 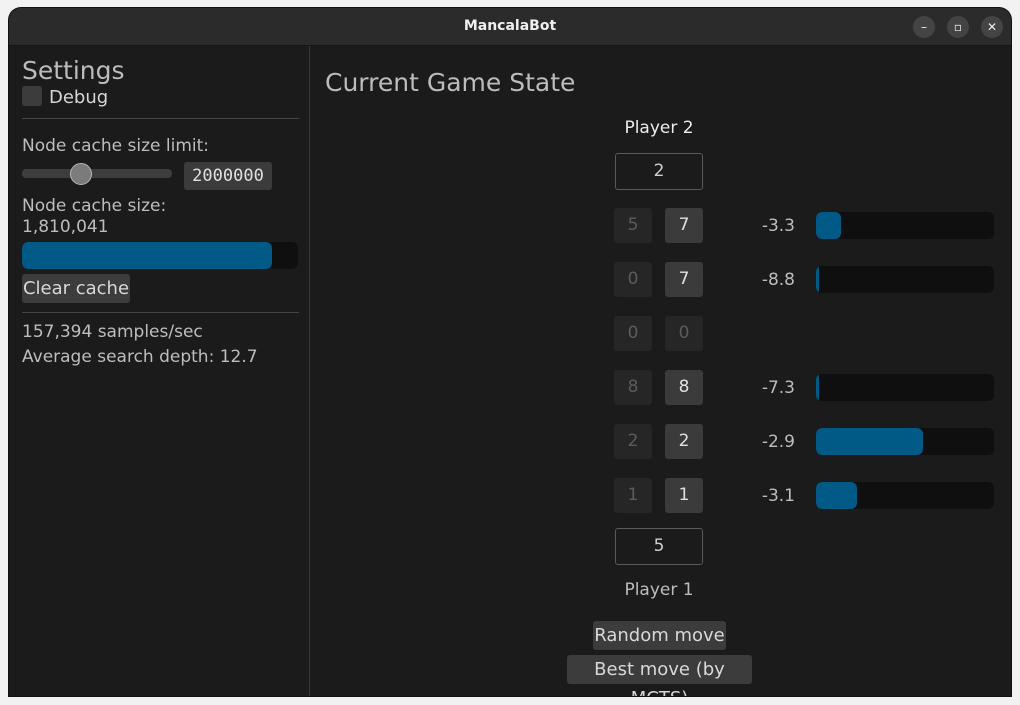 I want to click on player1-store: 5, so click(x=659, y=546).